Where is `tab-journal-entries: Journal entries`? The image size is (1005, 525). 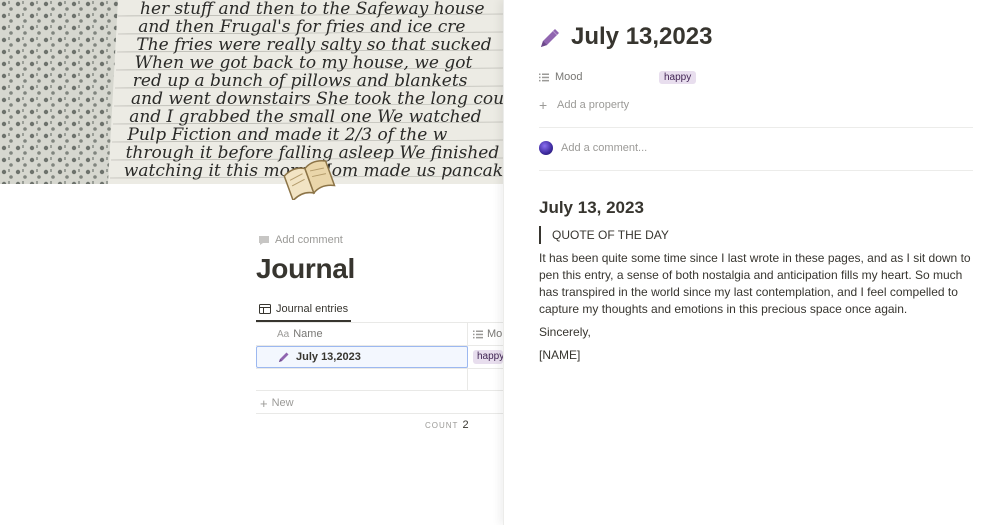
tab-journal-entries: Journal entries is located at coordinates (303, 309).